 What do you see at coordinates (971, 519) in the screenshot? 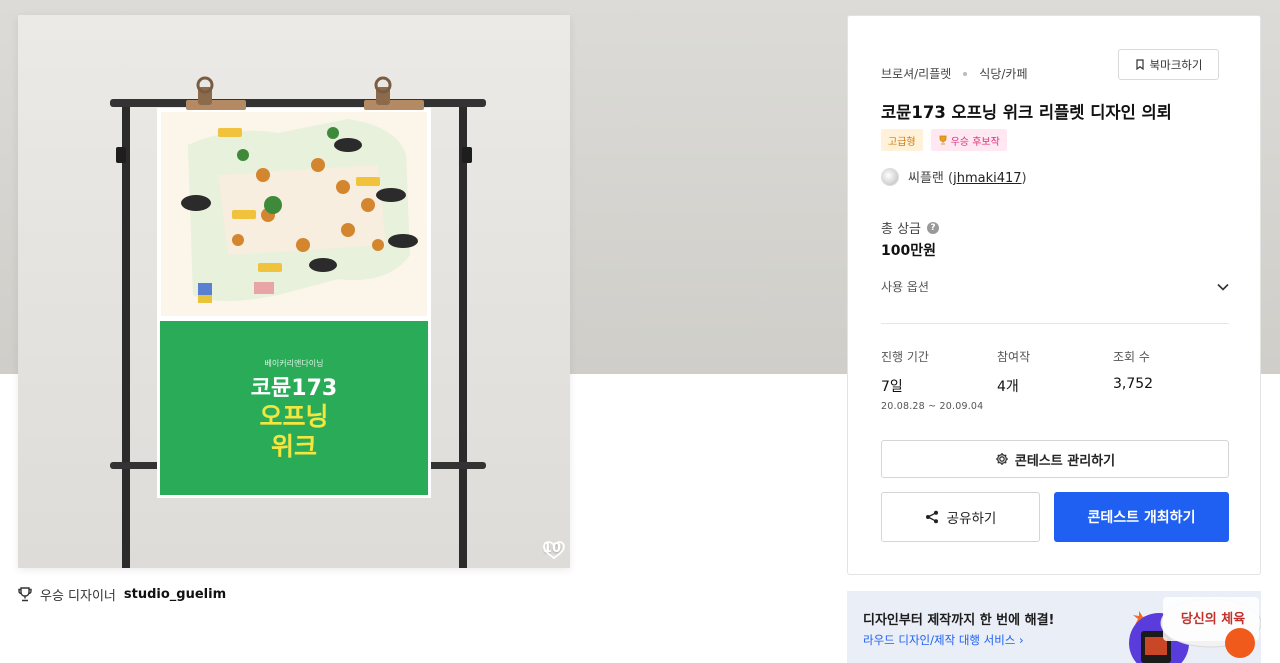
I see `share-label: 공유하기` at bounding box center [971, 519].